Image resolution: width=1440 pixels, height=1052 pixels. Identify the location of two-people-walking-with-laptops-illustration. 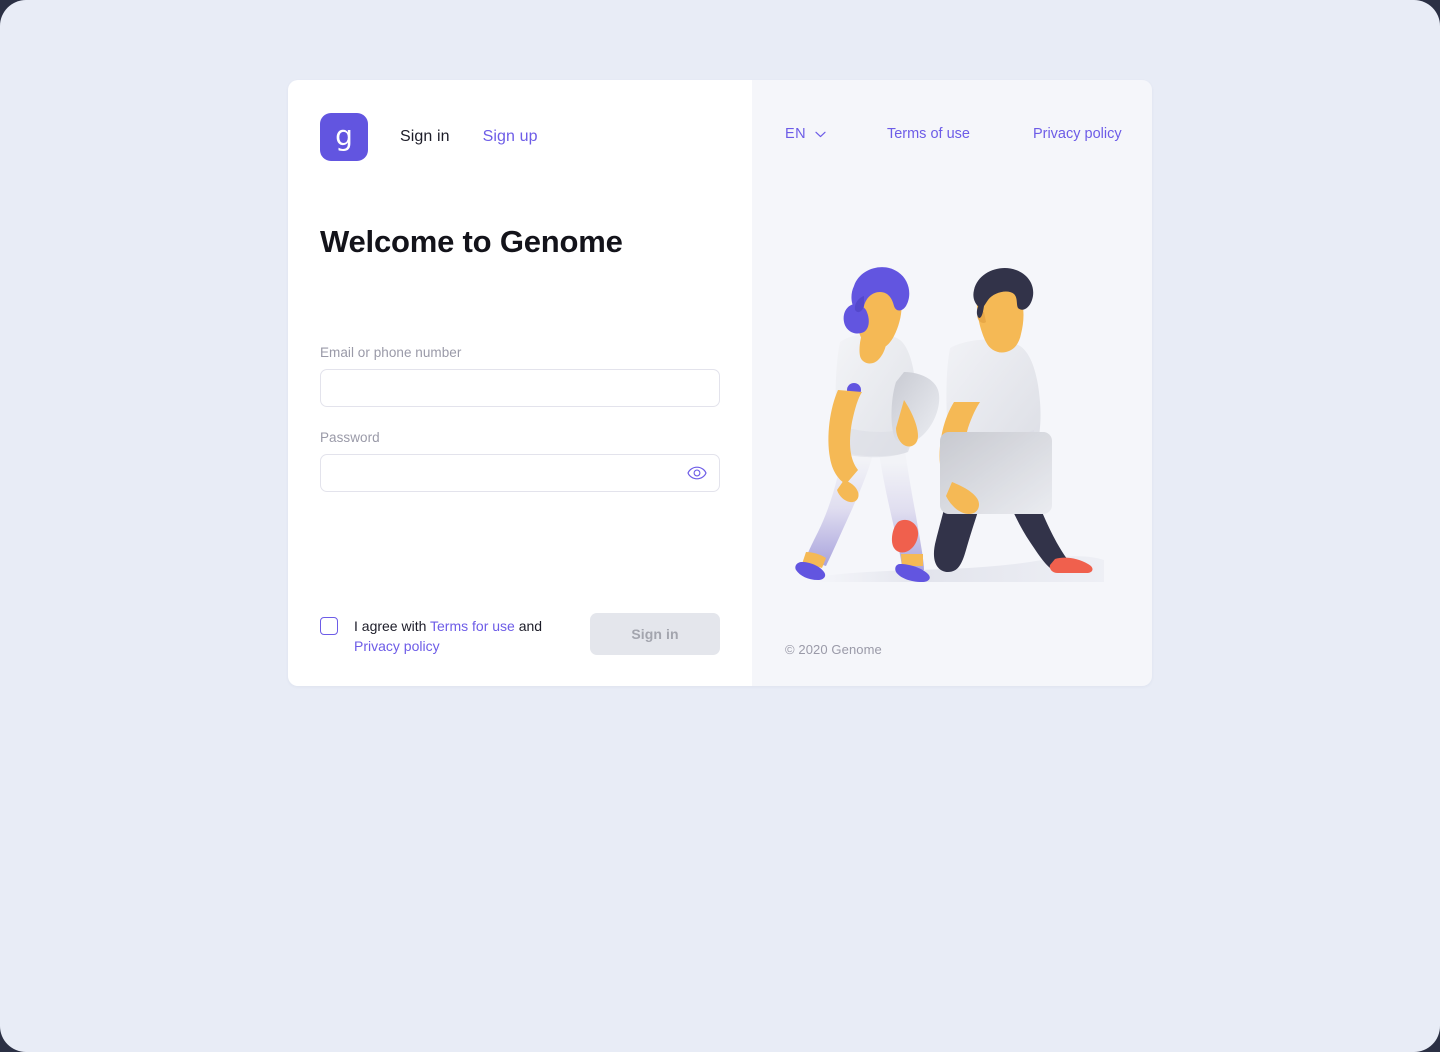
(952, 430).